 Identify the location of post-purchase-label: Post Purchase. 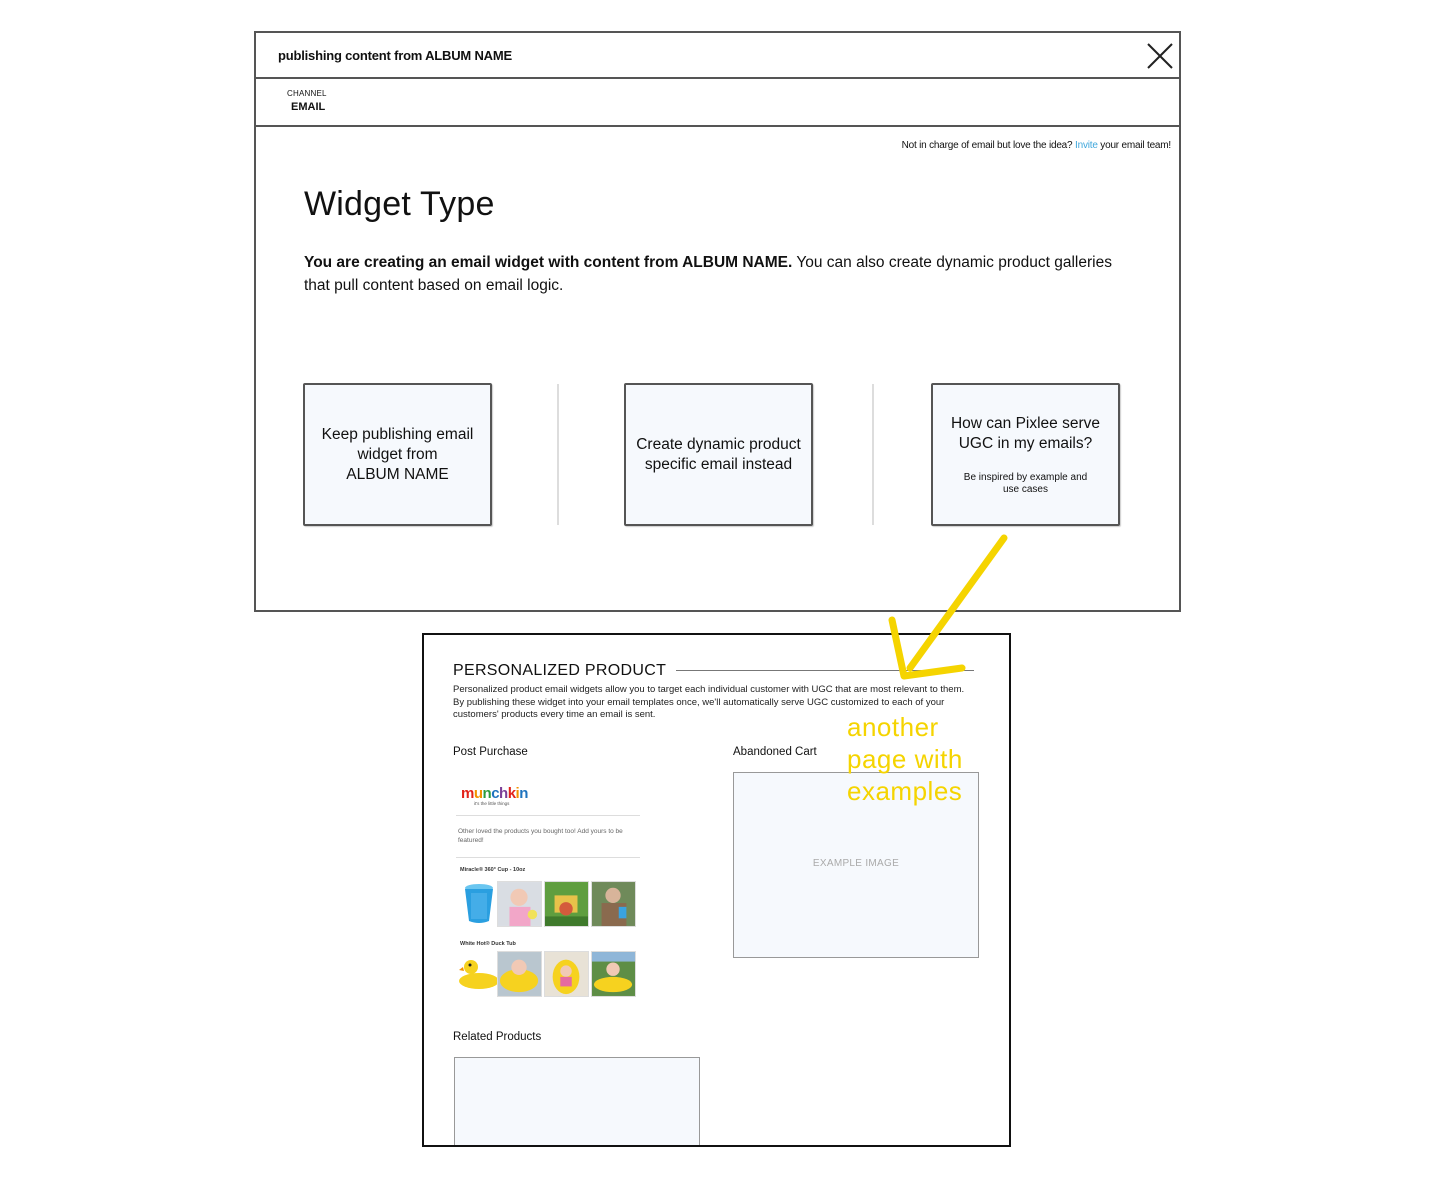
(490, 752).